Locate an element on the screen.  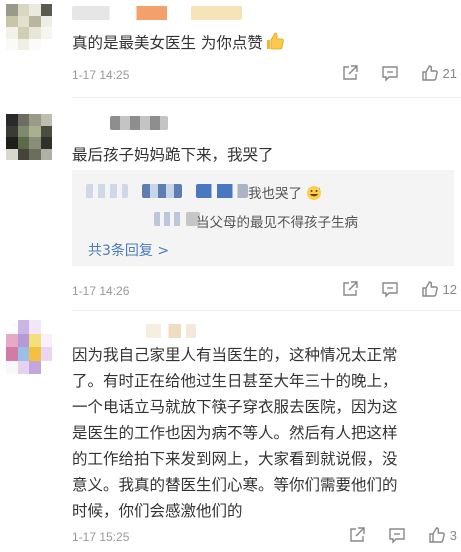
like-count: 12 is located at coordinates (449, 289).